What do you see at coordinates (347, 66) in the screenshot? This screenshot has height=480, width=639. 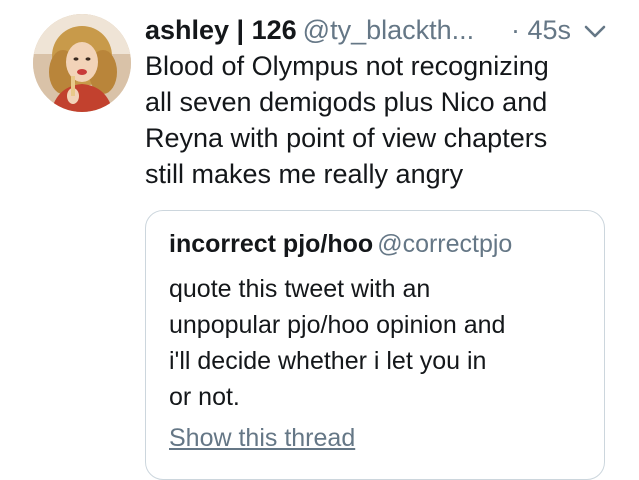 I see `tweet-text-line: Blood of Olympus not recognizing` at bounding box center [347, 66].